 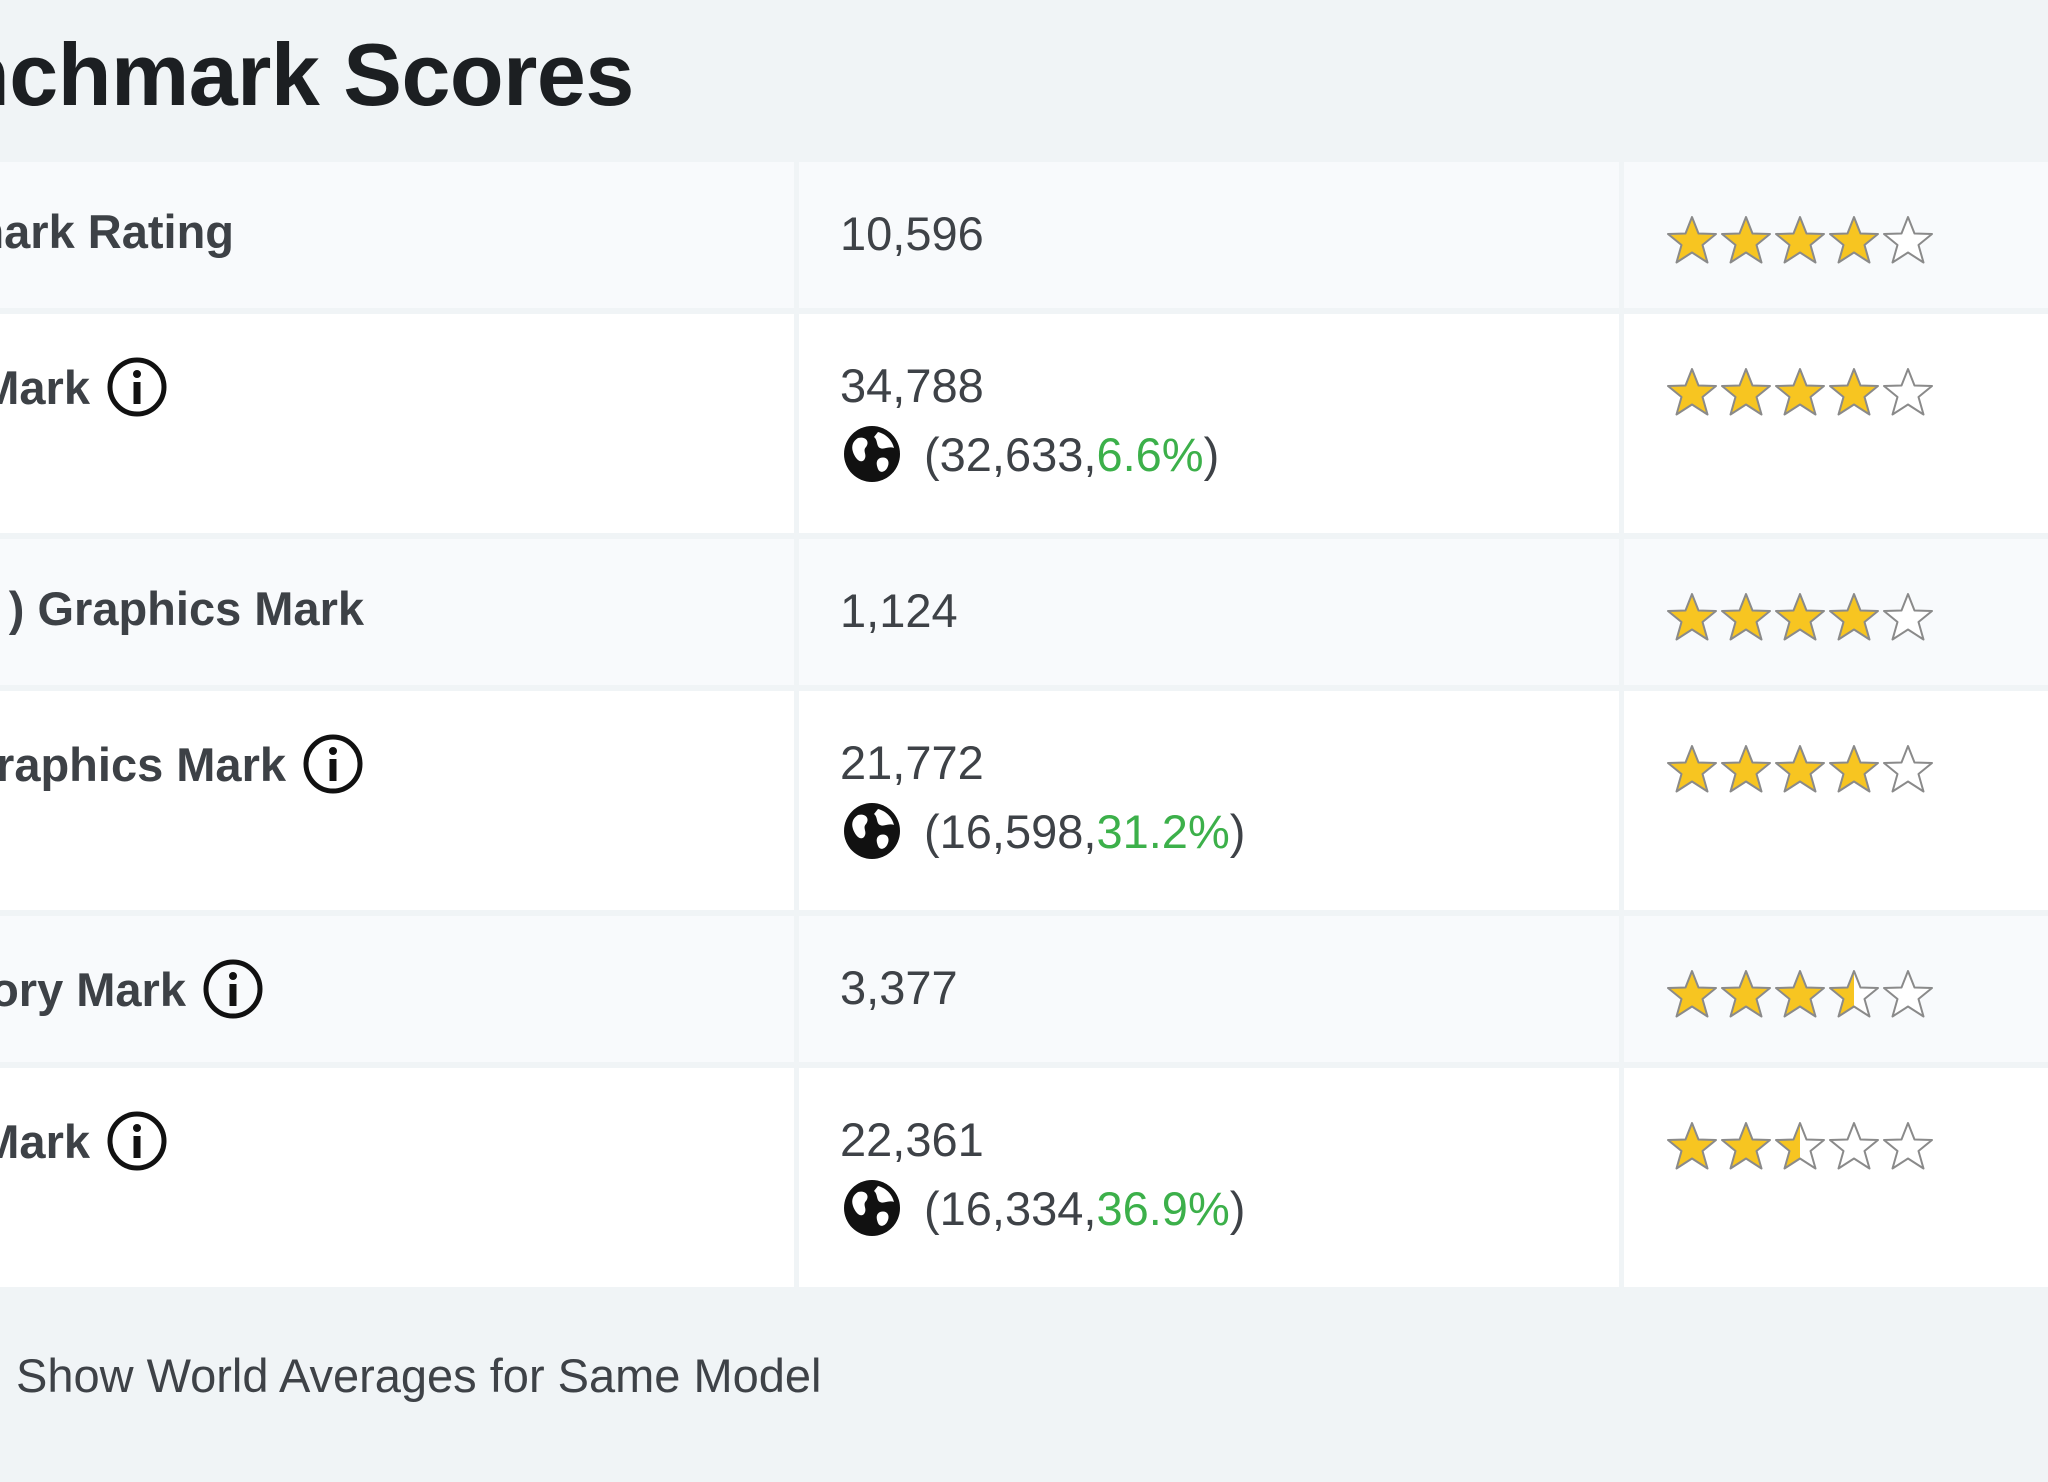 I want to click on score-cell: 21,772 (16,598, 31.2%), so click(x=1209, y=800).